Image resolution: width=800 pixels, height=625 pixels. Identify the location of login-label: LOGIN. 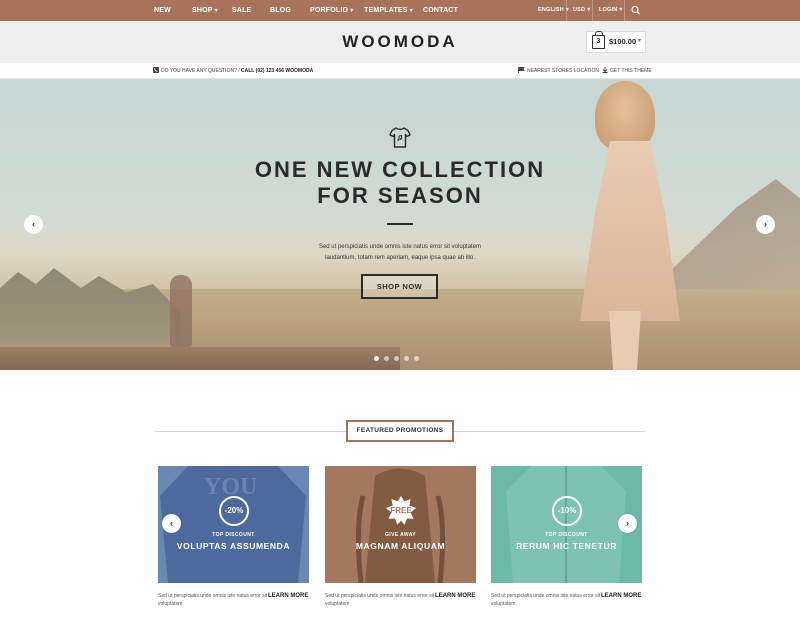
(608, 10).